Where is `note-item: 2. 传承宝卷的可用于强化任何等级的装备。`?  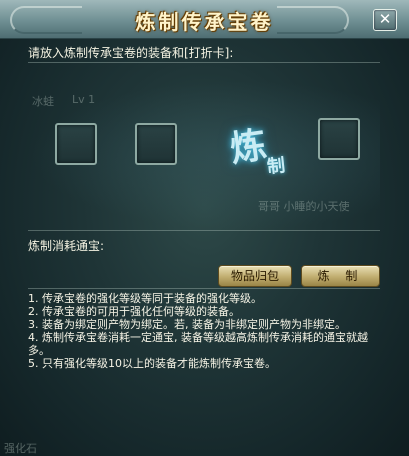 note-item: 2. 传承宝卷的可用于强化任何等级的装备。 is located at coordinates (134, 311).